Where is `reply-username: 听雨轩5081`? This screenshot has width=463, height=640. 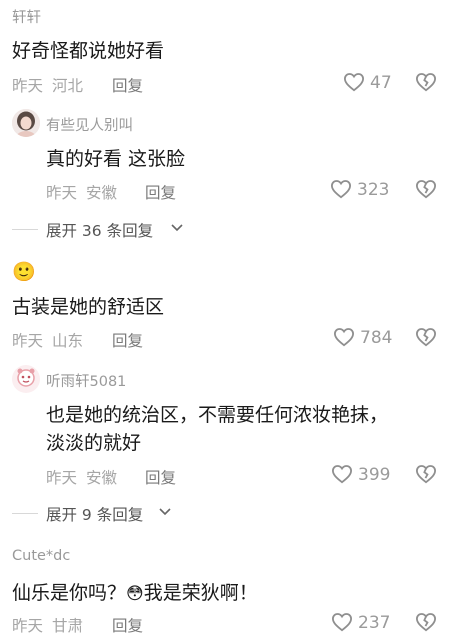
reply-username: 听雨轩5081 is located at coordinates (86, 380).